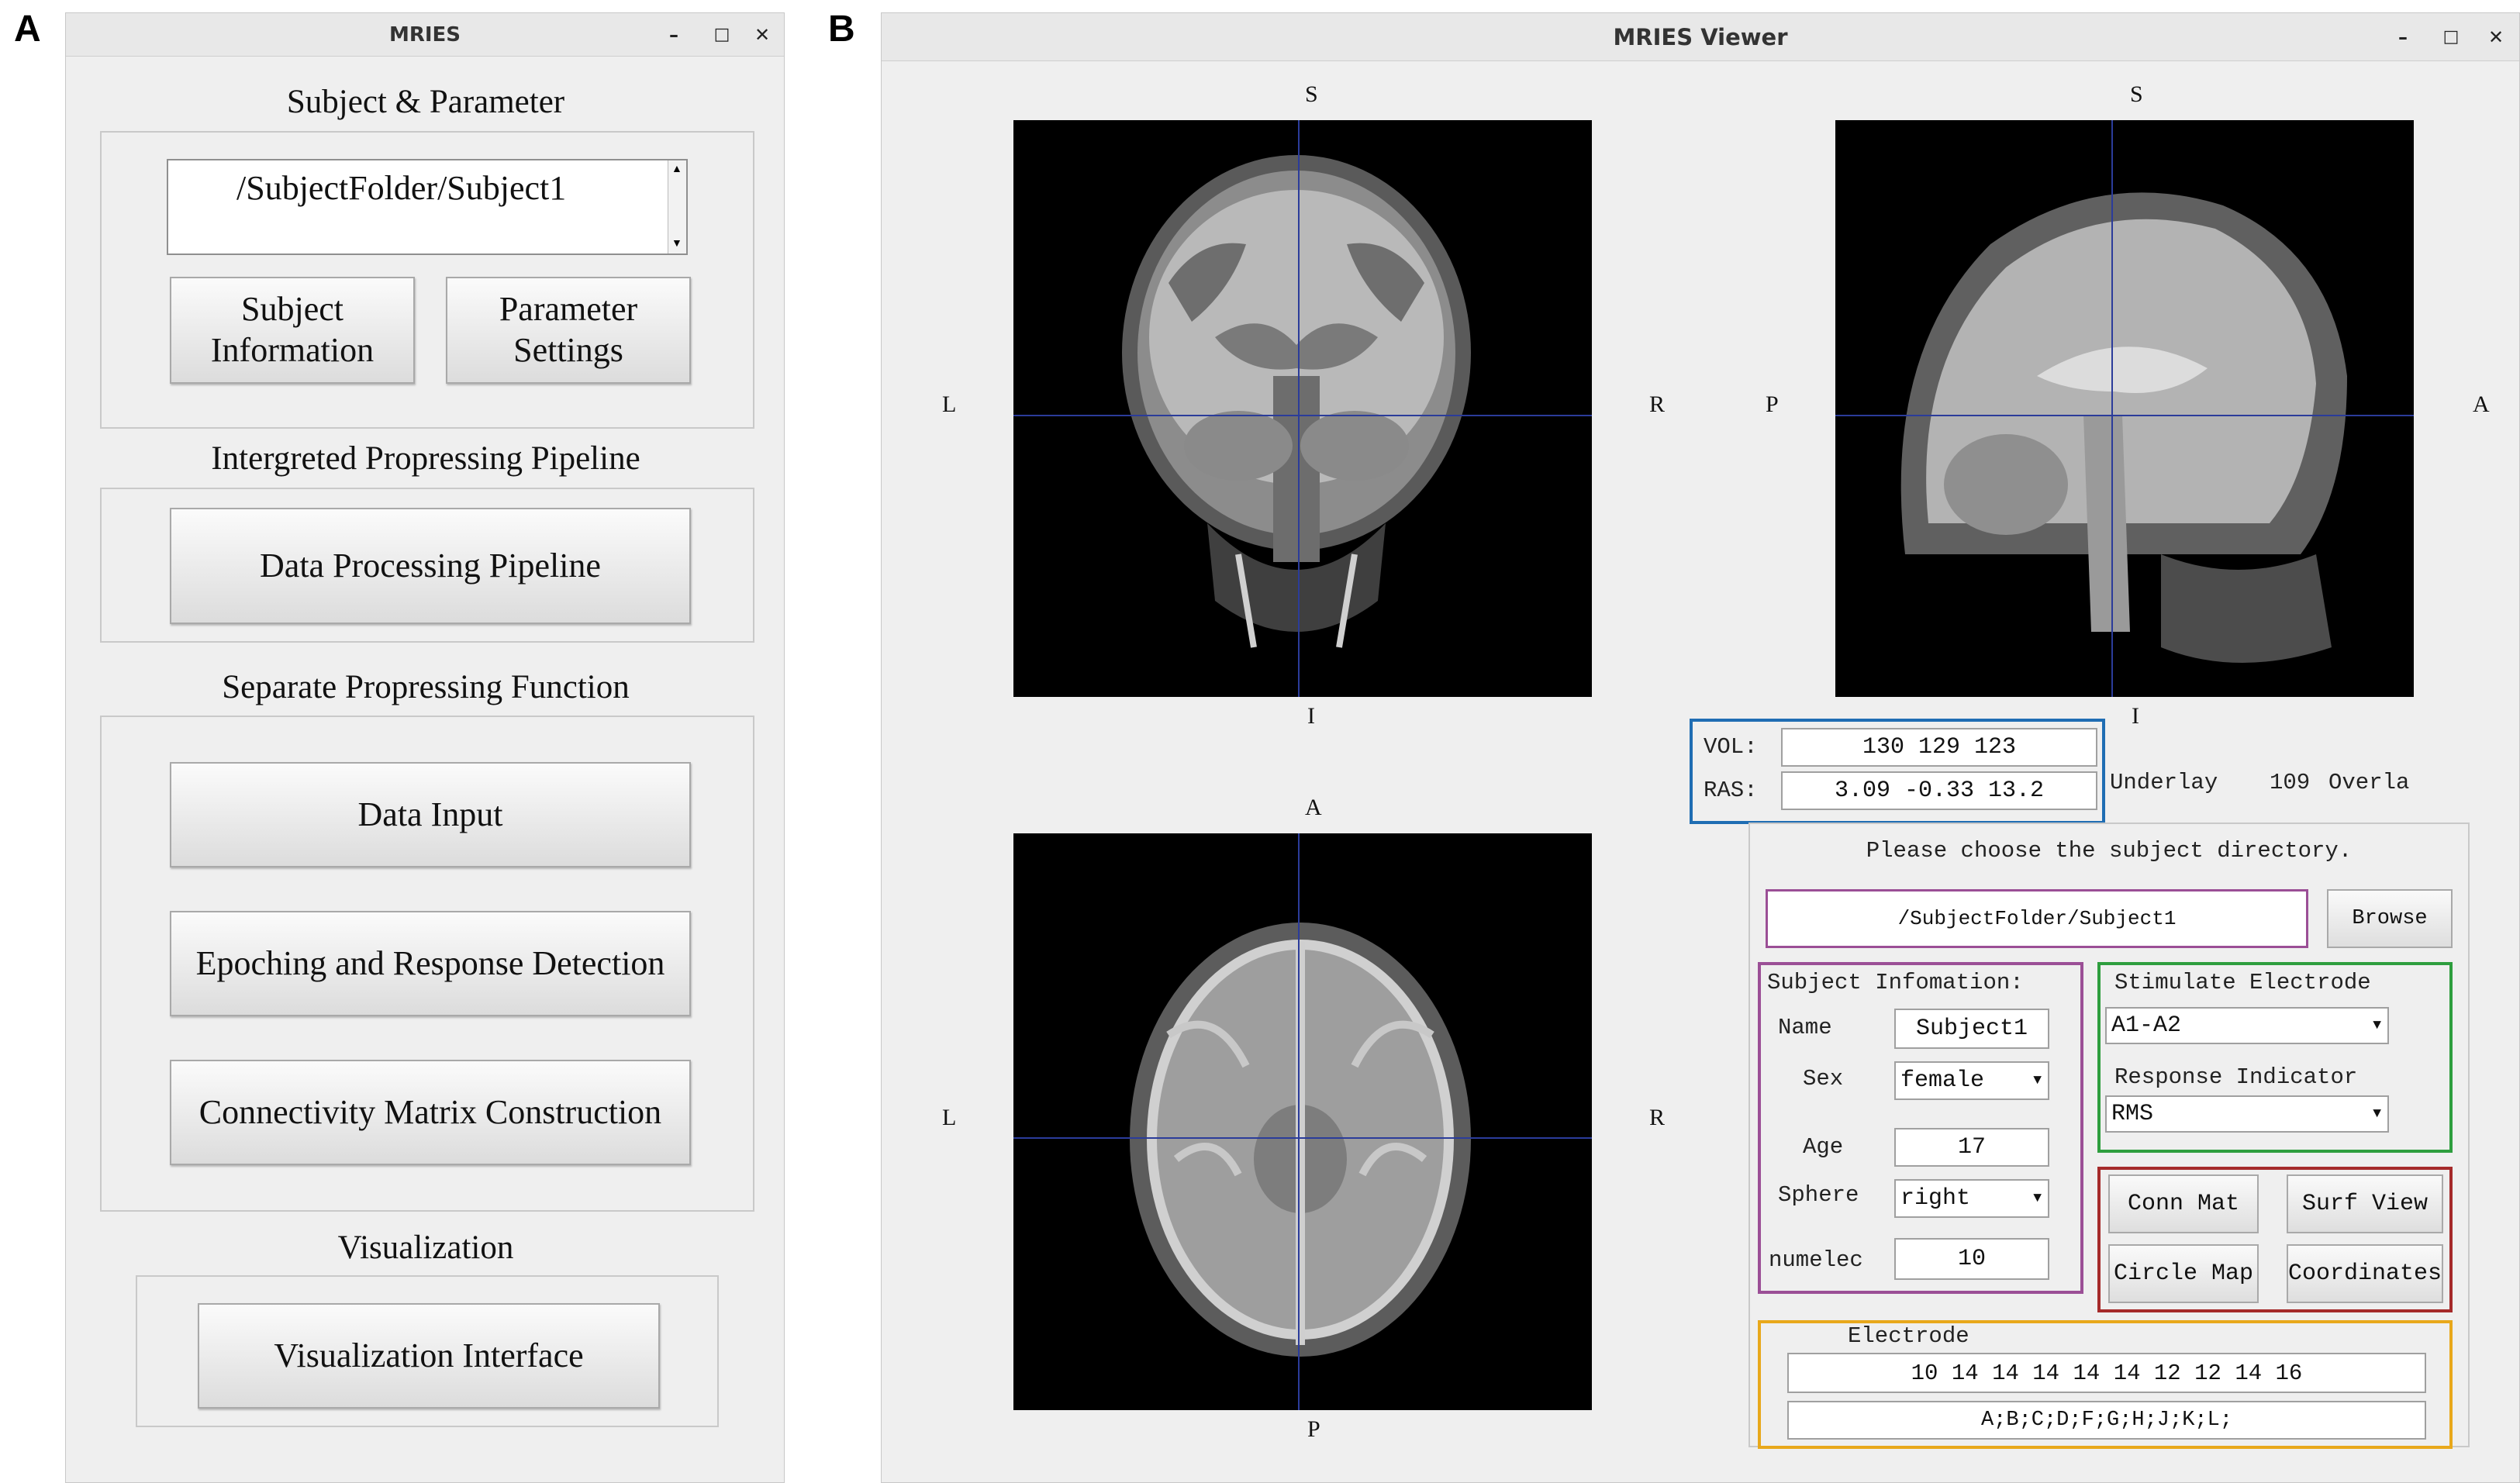 This screenshot has height=1483, width=2520. Describe the element at coordinates (949, 1117) in the screenshot. I see `axial-left-label: L` at that location.